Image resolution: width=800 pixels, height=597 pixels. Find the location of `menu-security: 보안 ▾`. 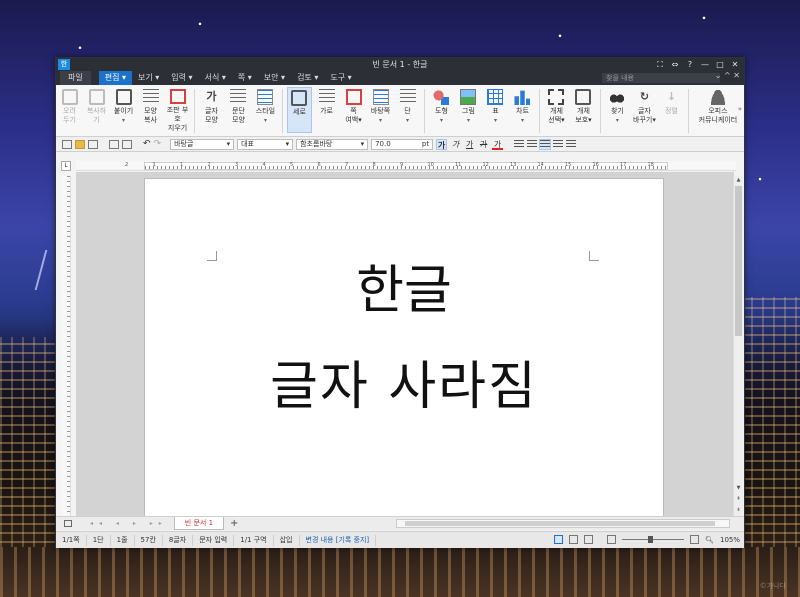

menu-security: 보안 ▾ is located at coordinates (274, 78).